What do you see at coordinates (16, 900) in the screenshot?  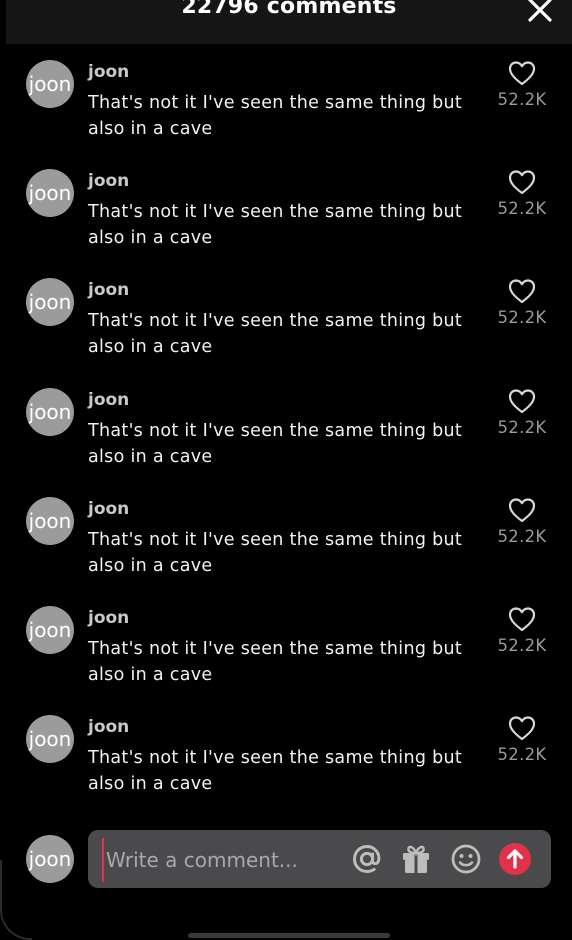 I see `screen-corner` at bounding box center [16, 900].